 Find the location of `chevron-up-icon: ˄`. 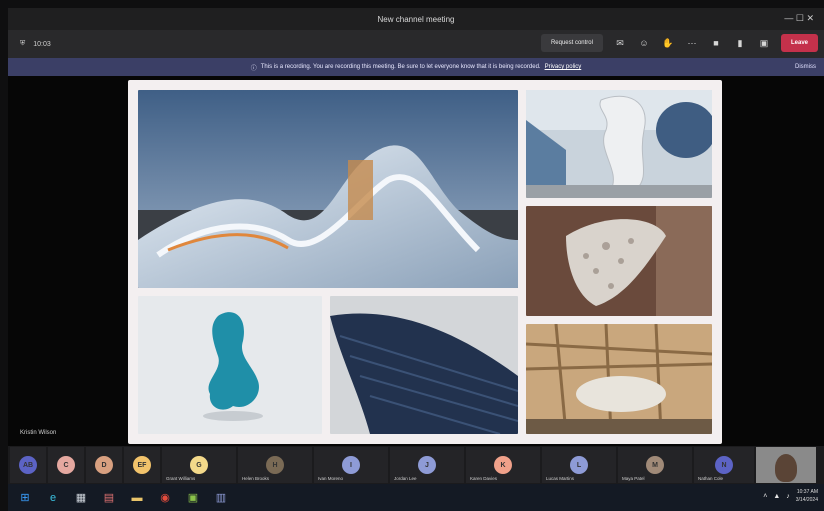

chevron-up-icon: ˄ is located at coordinates (765, 496).